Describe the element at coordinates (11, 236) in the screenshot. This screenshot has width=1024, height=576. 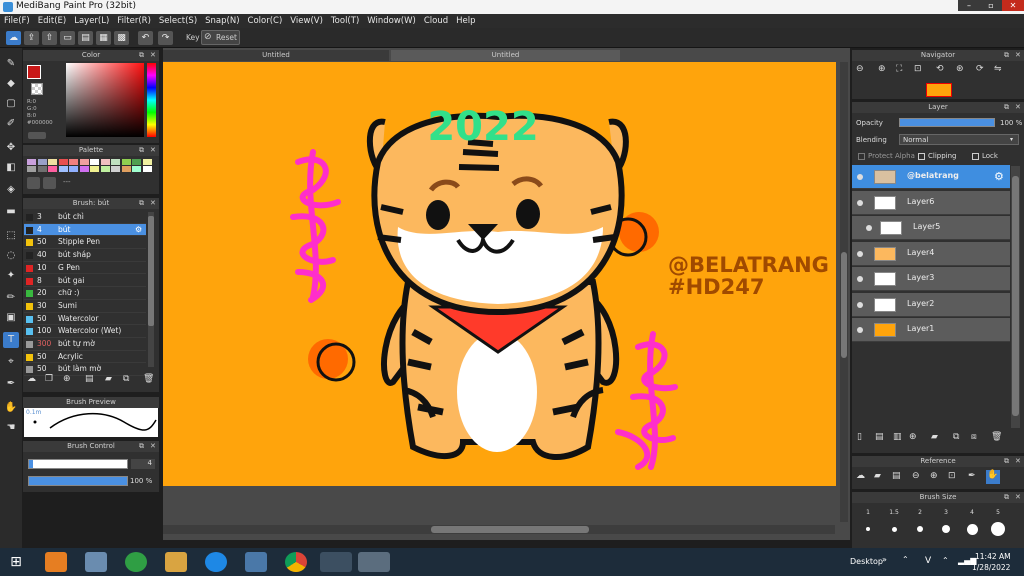
I see `select-tool-icon: ⬚` at that location.